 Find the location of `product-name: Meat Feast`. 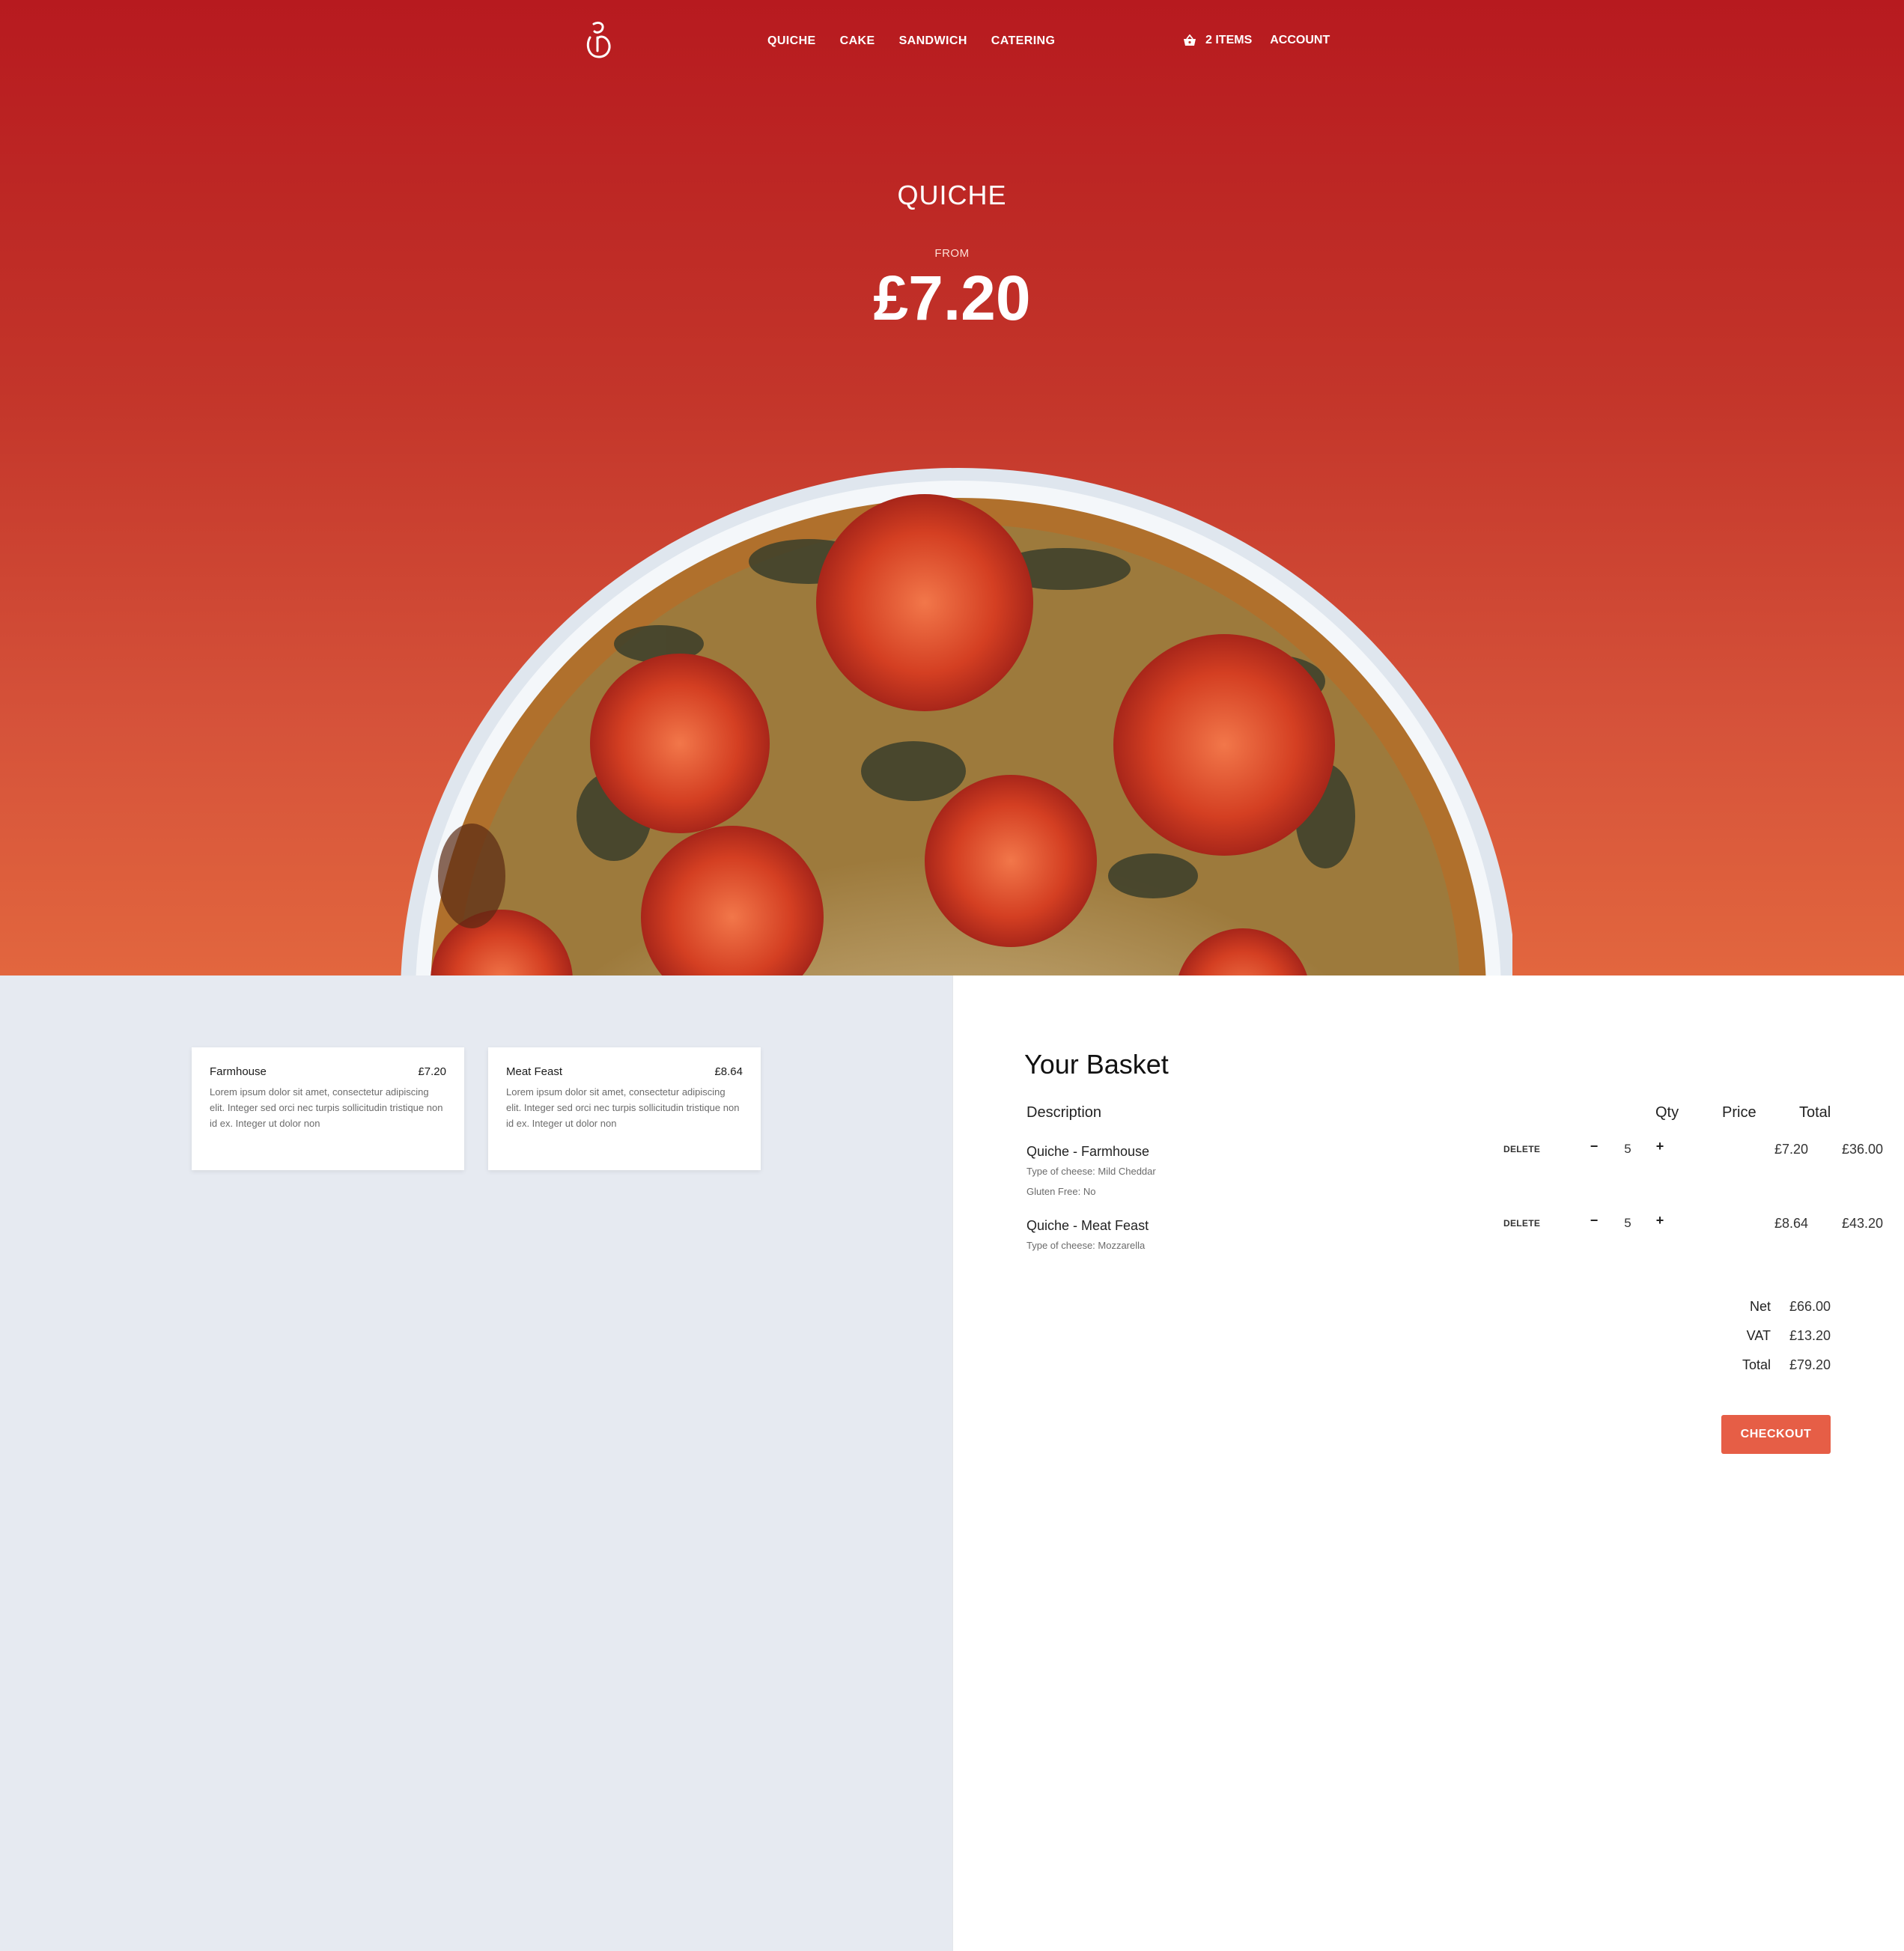

product-name: Meat Feast is located at coordinates (534, 1071).